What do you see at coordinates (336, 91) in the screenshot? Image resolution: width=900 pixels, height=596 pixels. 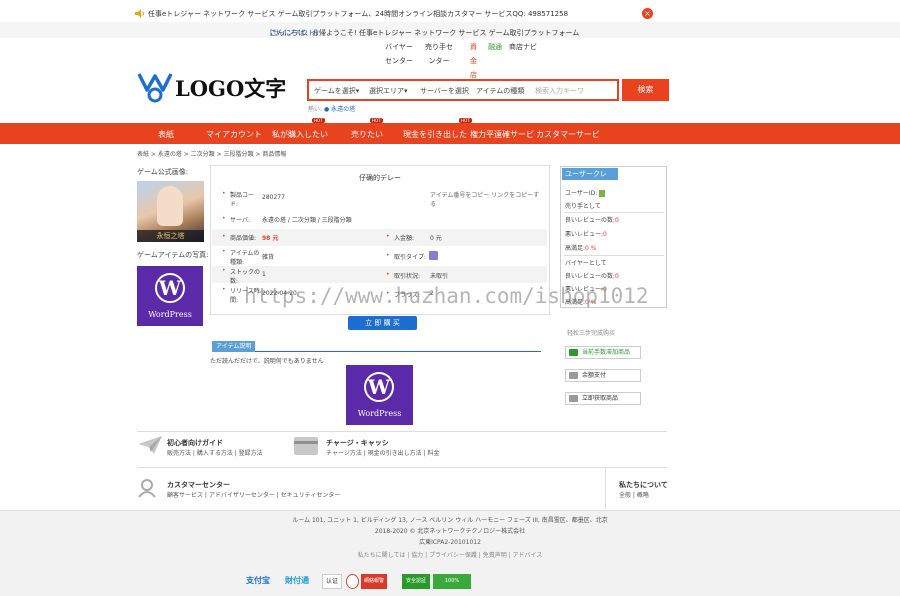 I see `game-select: ゲームを選択▾` at bounding box center [336, 91].